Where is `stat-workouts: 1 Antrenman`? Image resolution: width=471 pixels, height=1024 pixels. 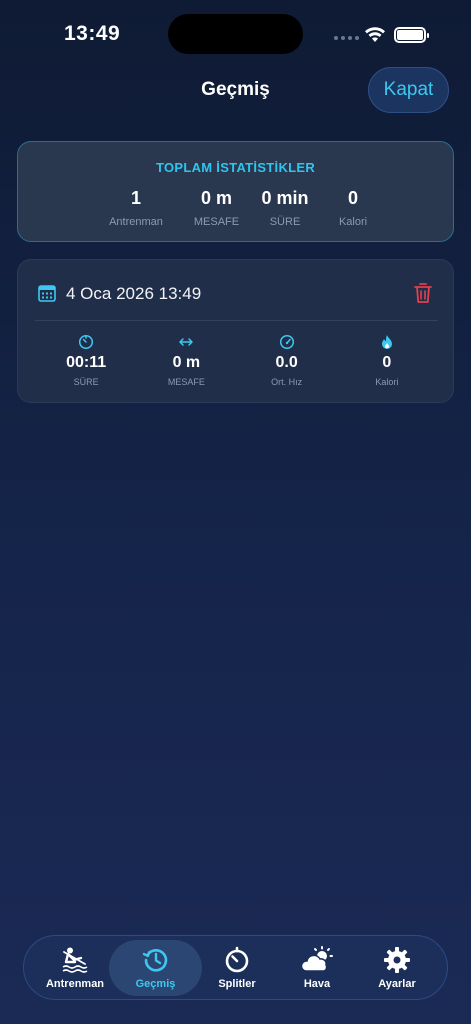 stat-workouts: 1 Antrenman is located at coordinates (136, 208).